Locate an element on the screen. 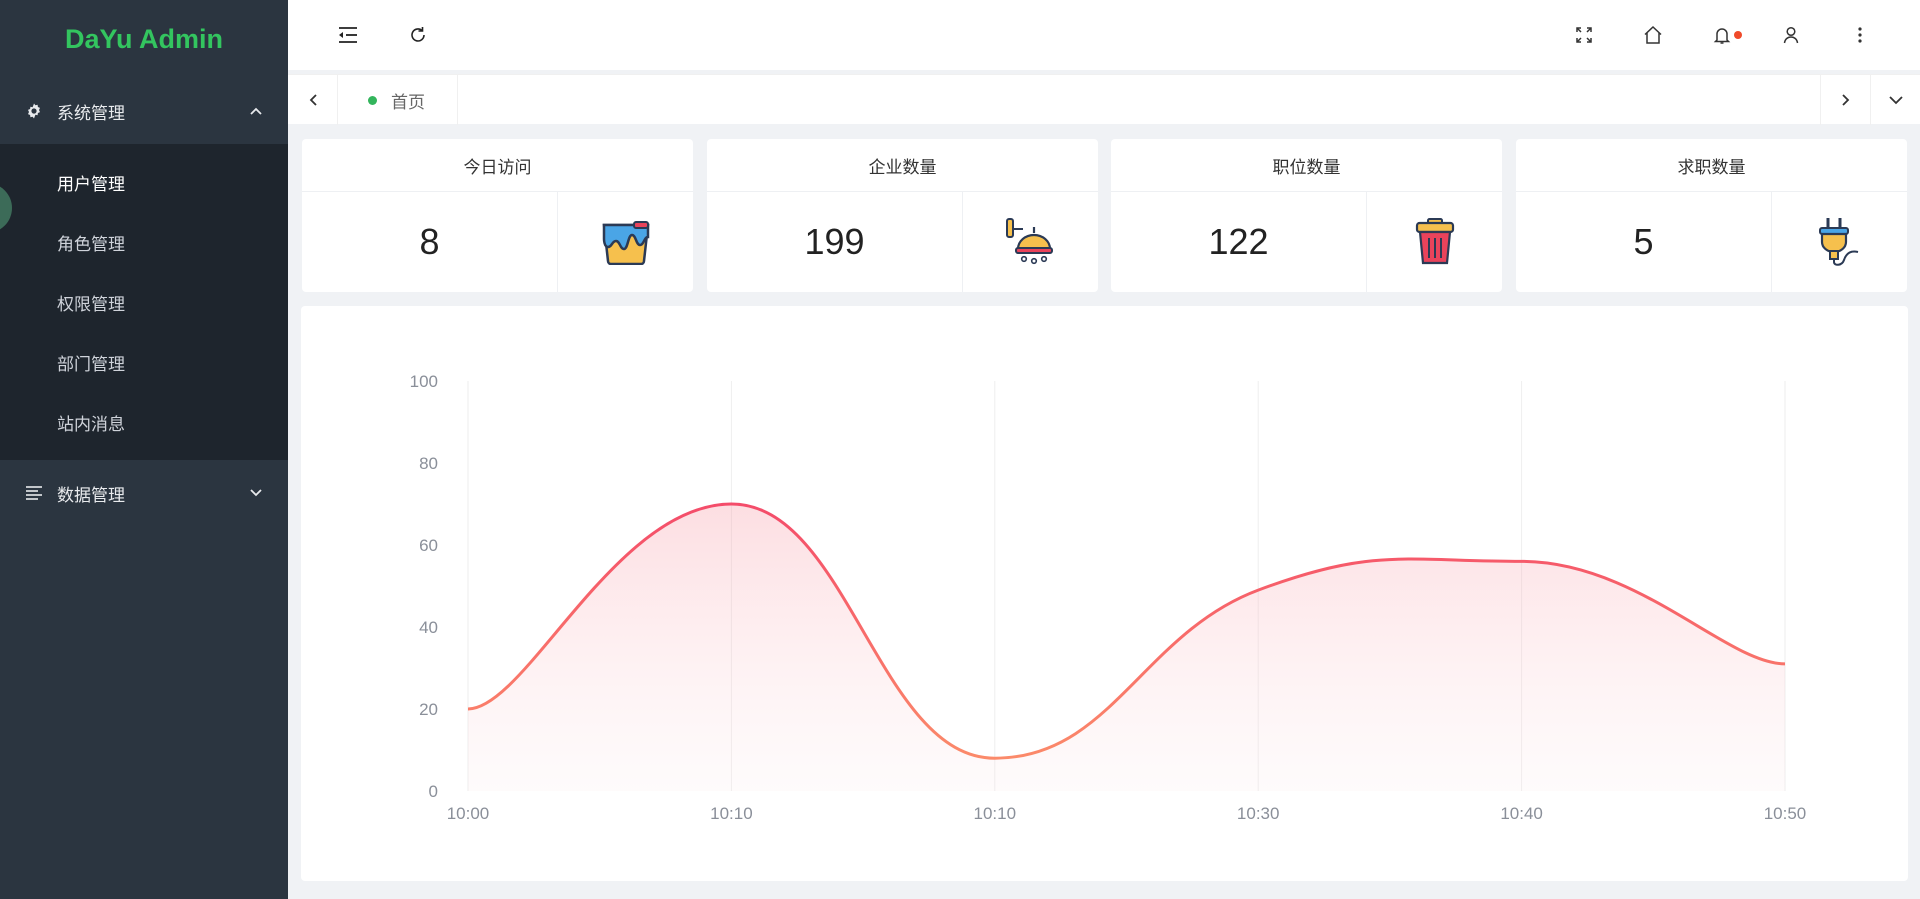  chevron-right-icon is located at coordinates (1845, 100).